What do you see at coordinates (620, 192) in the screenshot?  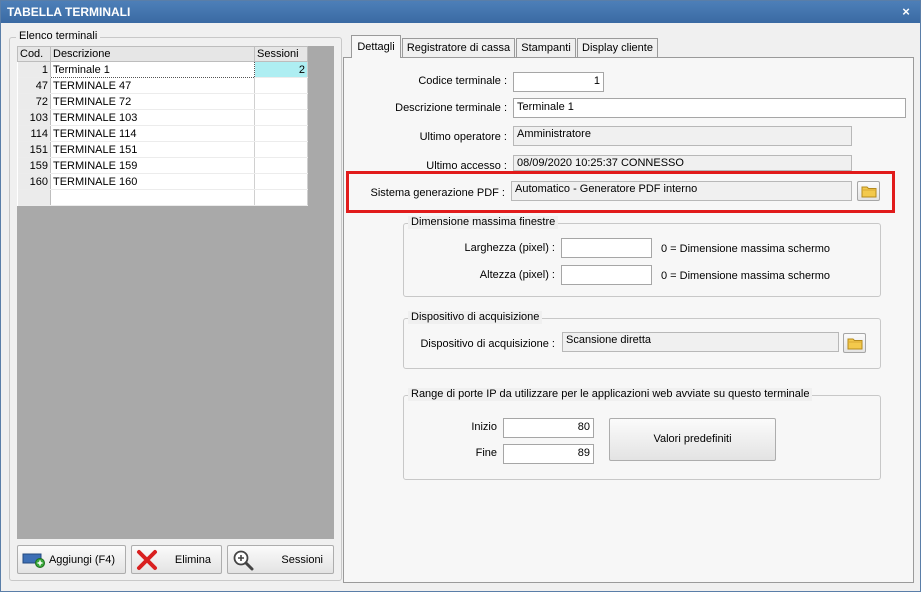 I see `highlight-box` at bounding box center [620, 192].